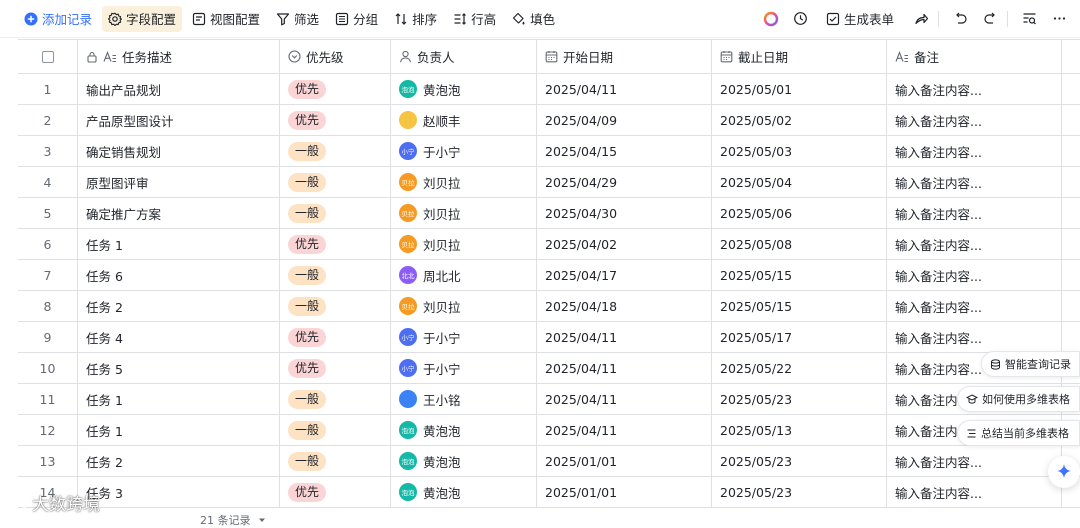 The width and height of the screenshot is (1080, 528). What do you see at coordinates (1059, 19) in the screenshot?
I see `more-icon` at bounding box center [1059, 19].